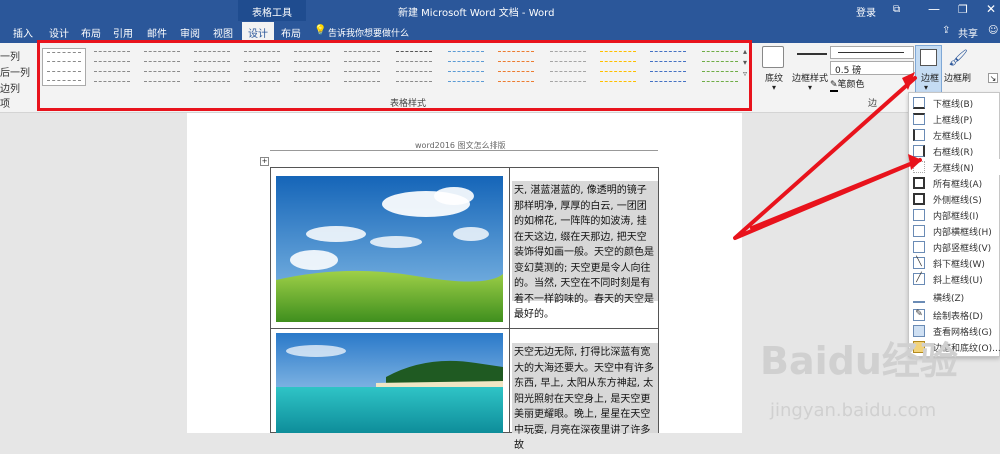 This screenshot has height=454, width=1000. What do you see at coordinates (853, 410) in the screenshot?
I see `watermark-url: jingyan.baidu.com` at bounding box center [853, 410].